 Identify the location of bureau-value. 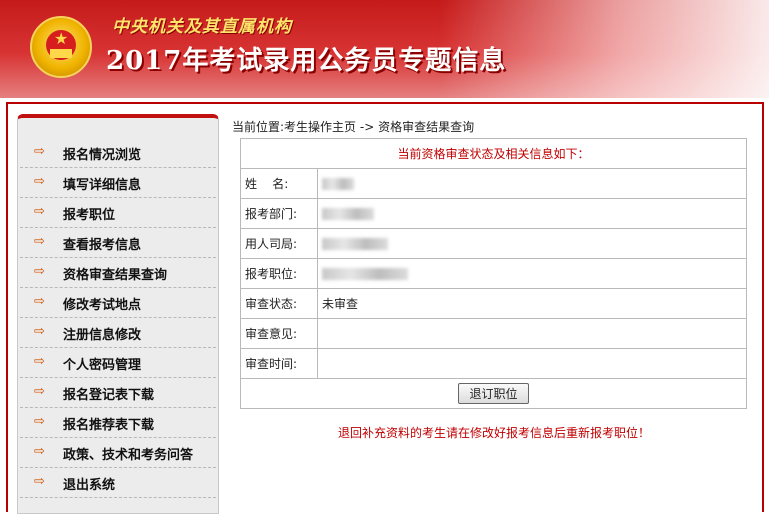
(532, 243).